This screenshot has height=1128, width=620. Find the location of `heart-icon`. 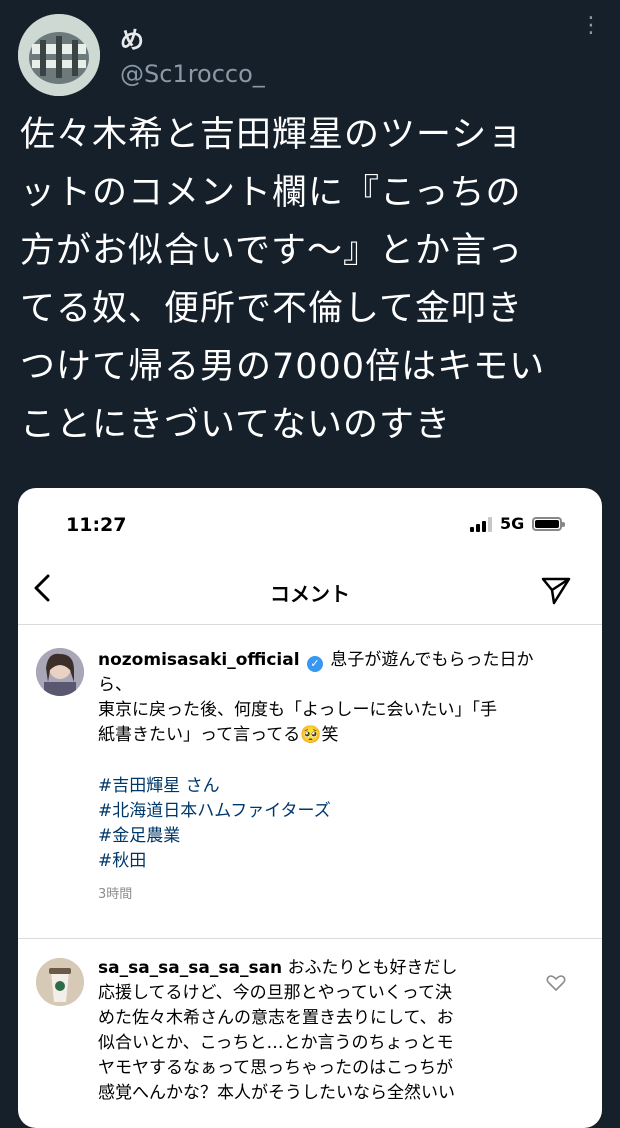

heart-icon is located at coordinates (556, 985).